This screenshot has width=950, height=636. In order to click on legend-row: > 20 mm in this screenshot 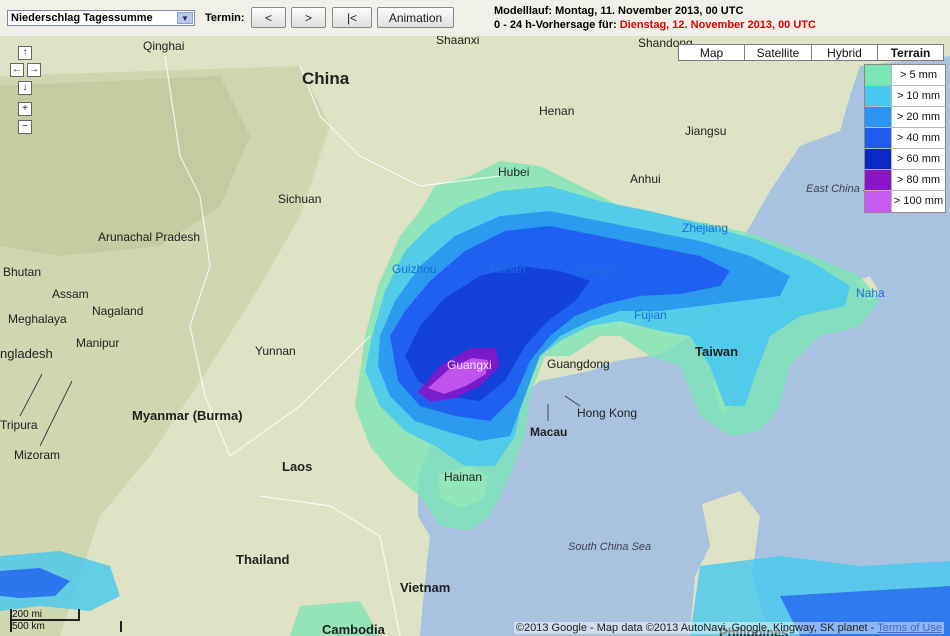, I will do `click(905, 117)`.